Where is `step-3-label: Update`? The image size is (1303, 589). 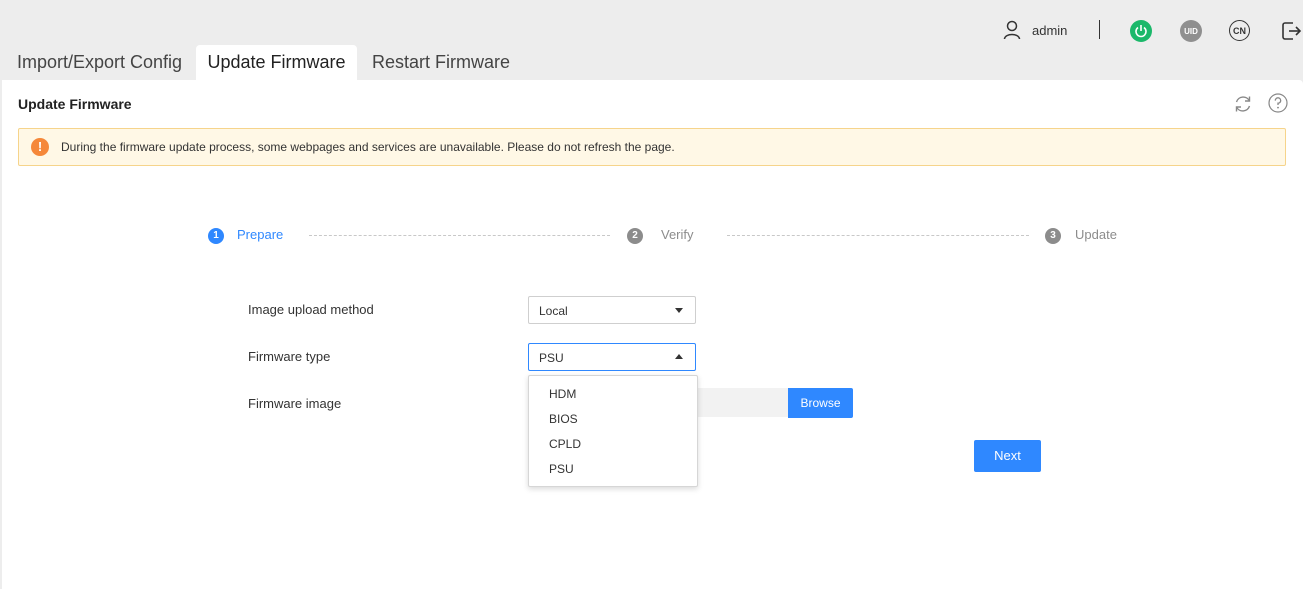 step-3-label: Update is located at coordinates (1096, 234).